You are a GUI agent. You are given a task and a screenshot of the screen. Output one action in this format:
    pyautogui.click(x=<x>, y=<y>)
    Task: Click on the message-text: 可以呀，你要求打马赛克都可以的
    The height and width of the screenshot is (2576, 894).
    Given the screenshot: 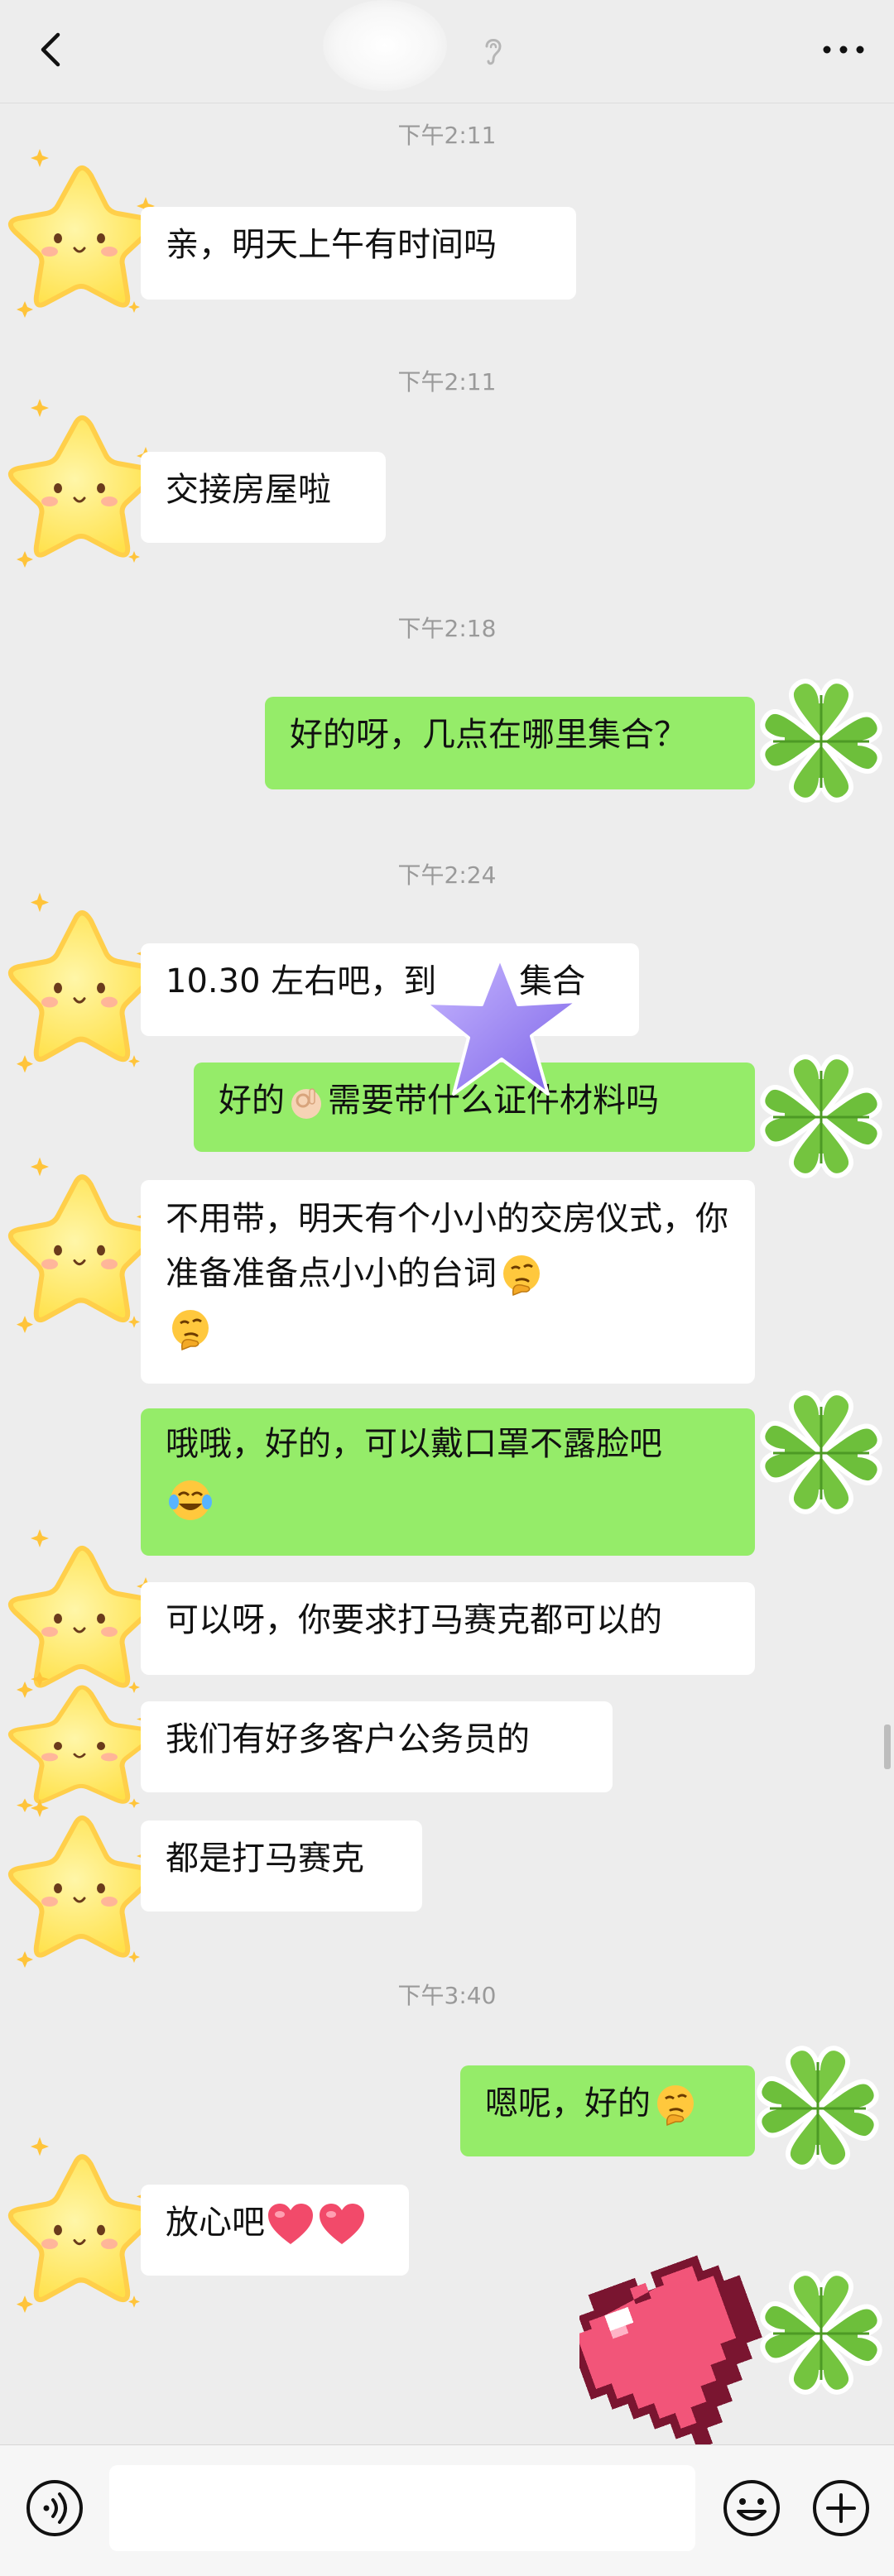 What is the action you would take?
    pyautogui.click(x=414, y=1620)
    